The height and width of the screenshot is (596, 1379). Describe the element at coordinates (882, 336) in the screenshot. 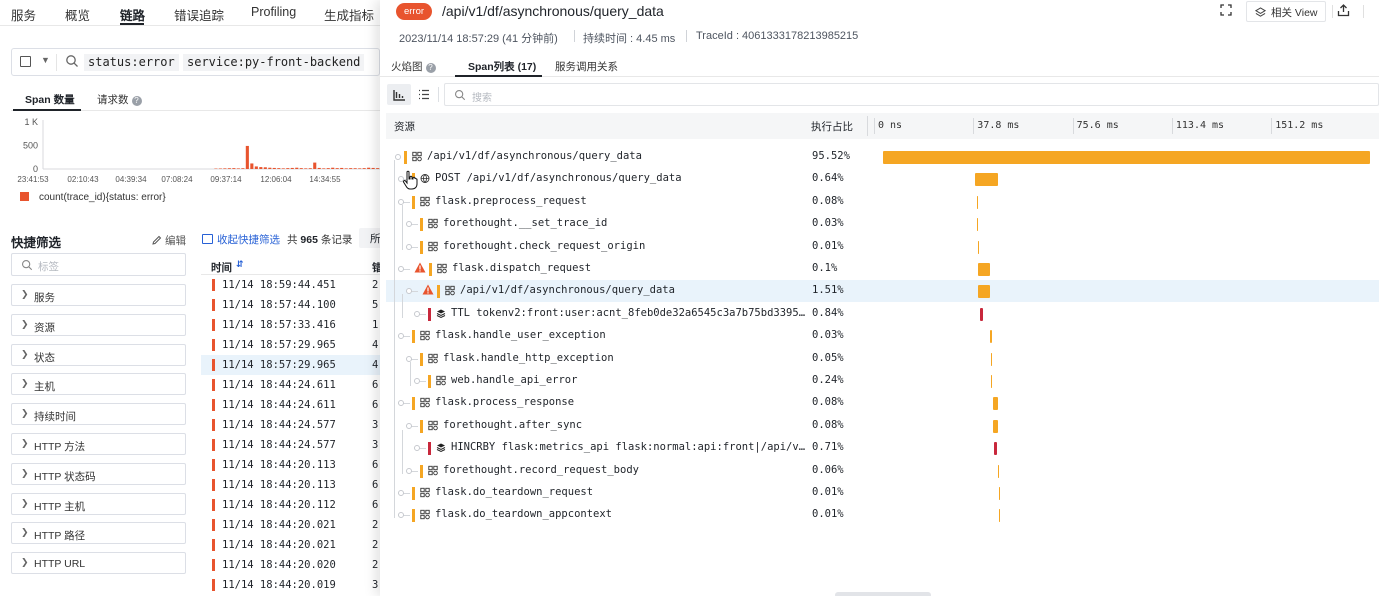

I see `span-row: flask.handle_user_exception 0.03%` at that location.